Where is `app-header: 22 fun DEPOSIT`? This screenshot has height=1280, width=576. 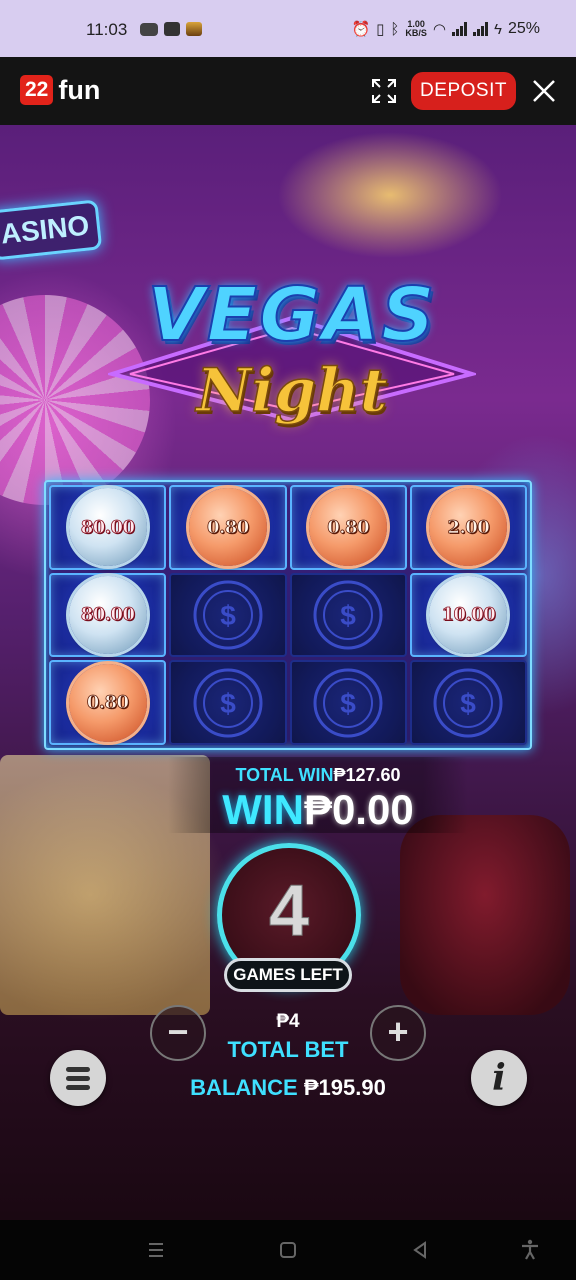 app-header: 22 fun DEPOSIT is located at coordinates (288, 91).